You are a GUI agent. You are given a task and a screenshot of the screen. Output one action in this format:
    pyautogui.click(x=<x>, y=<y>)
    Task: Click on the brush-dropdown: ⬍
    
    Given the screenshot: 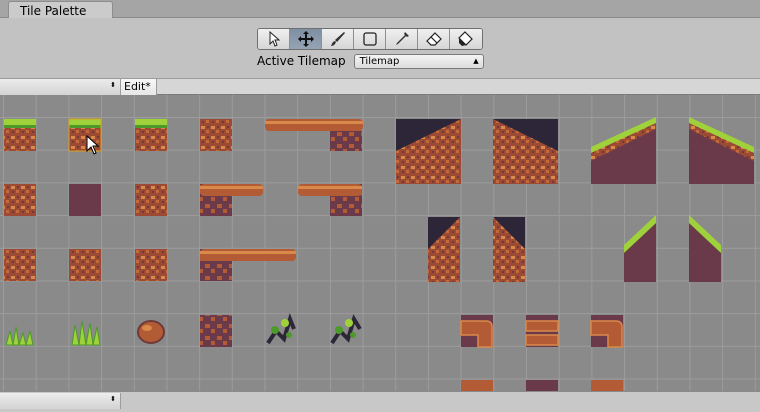 What is the action you would take?
    pyautogui.click(x=60, y=401)
    